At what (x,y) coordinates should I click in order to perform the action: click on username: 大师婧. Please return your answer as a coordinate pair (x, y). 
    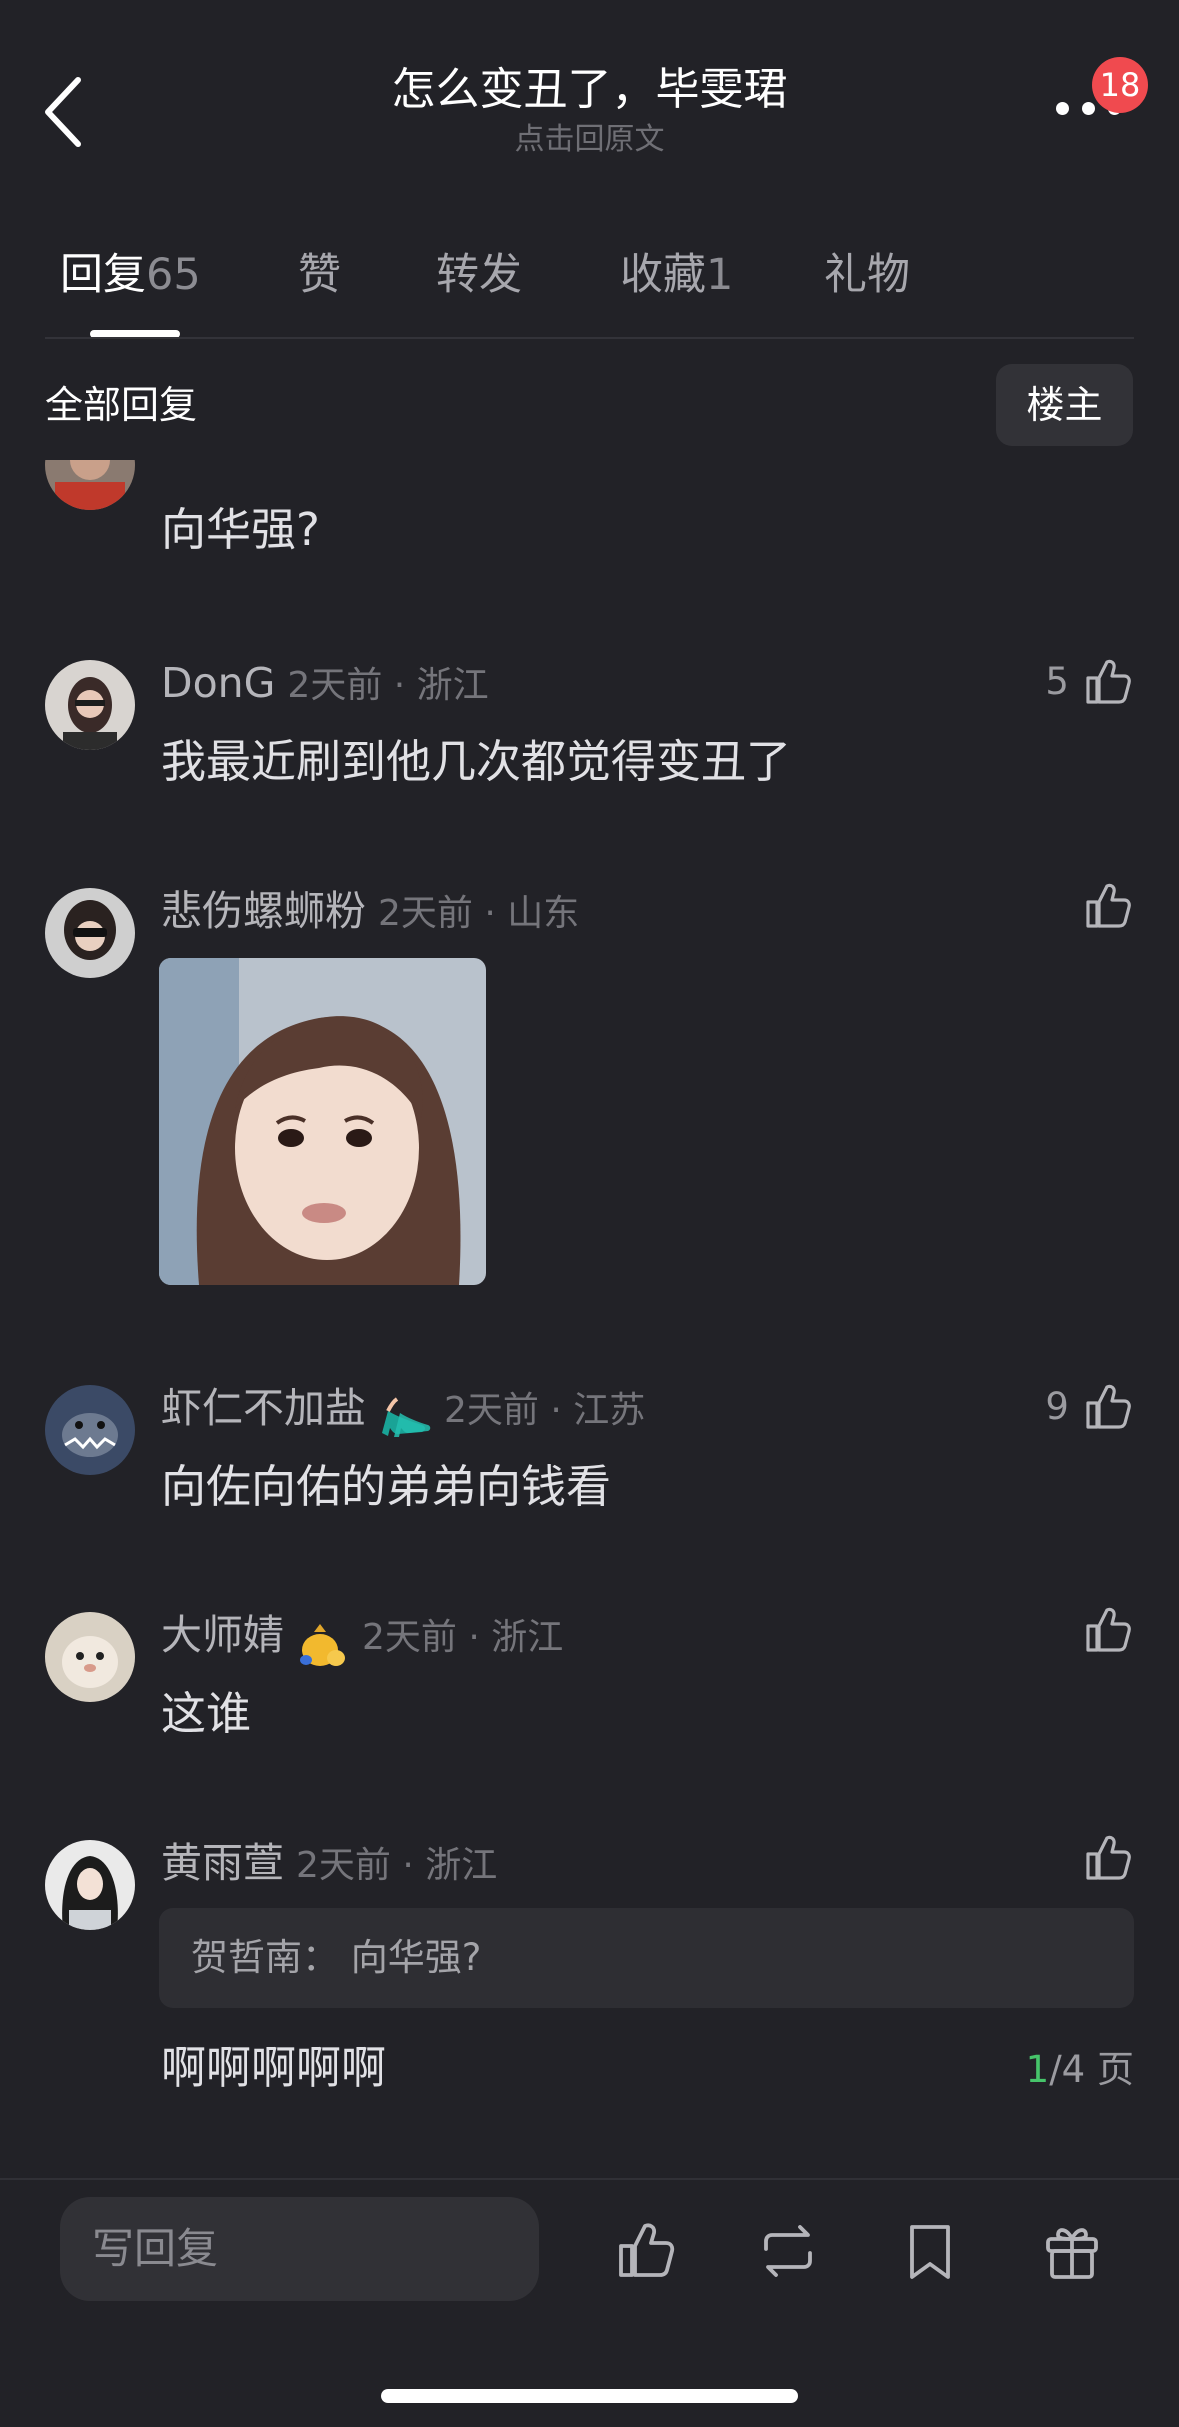
    Looking at the image, I should click on (222, 1635).